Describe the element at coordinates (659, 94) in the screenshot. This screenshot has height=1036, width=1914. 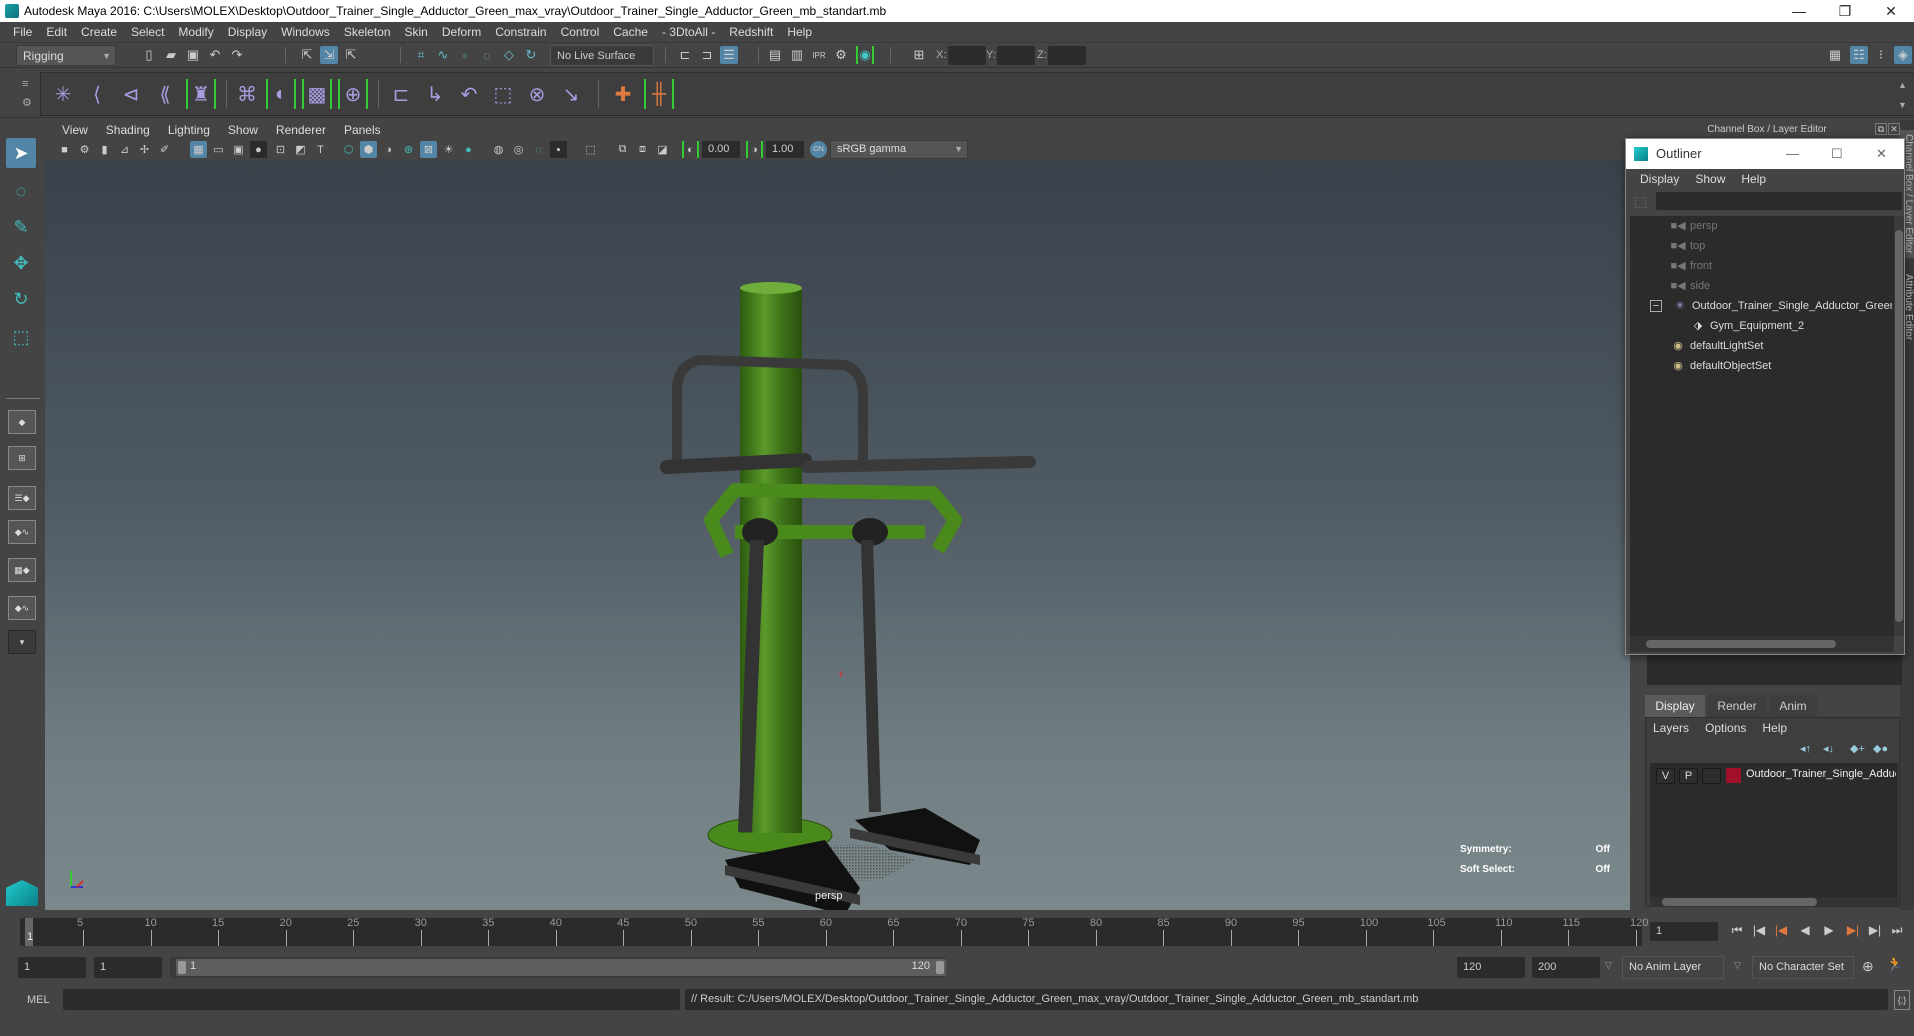
I see `locator-constraint-icon: ╫` at that location.